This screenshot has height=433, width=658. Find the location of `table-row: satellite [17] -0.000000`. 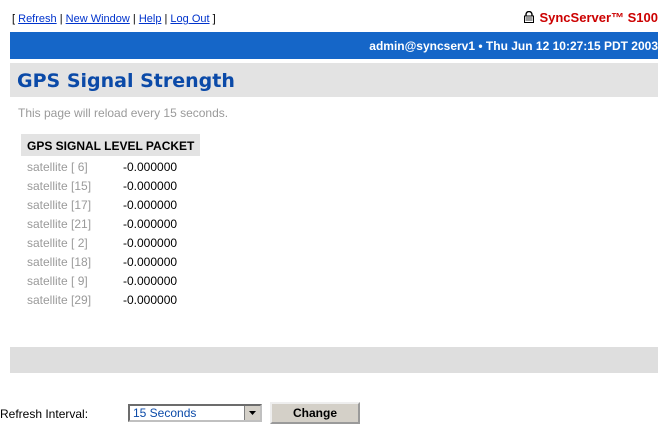

table-row: satellite [17] -0.000000 is located at coordinates (110, 203).